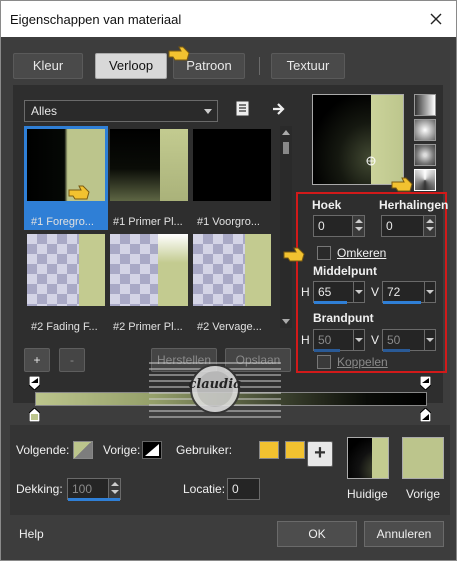 The width and height of the screenshot is (457, 561). What do you see at coordinates (259, 66) in the screenshot?
I see `tab-separator` at bounding box center [259, 66].